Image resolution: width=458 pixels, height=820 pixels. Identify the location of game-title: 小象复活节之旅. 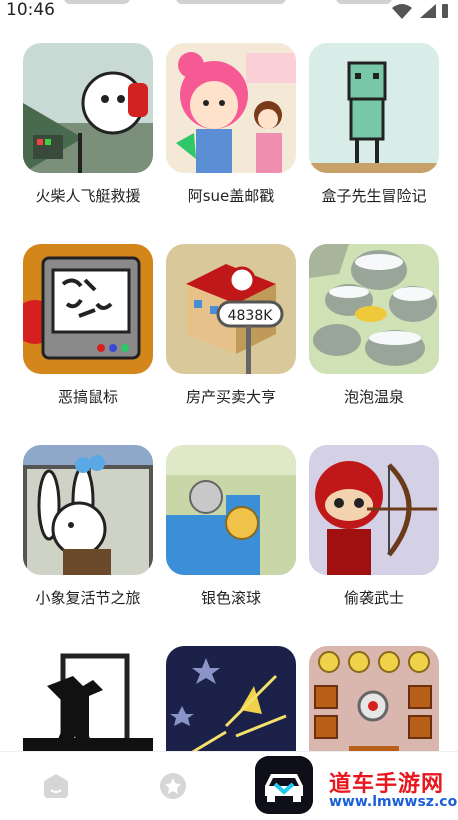
(88, 598).